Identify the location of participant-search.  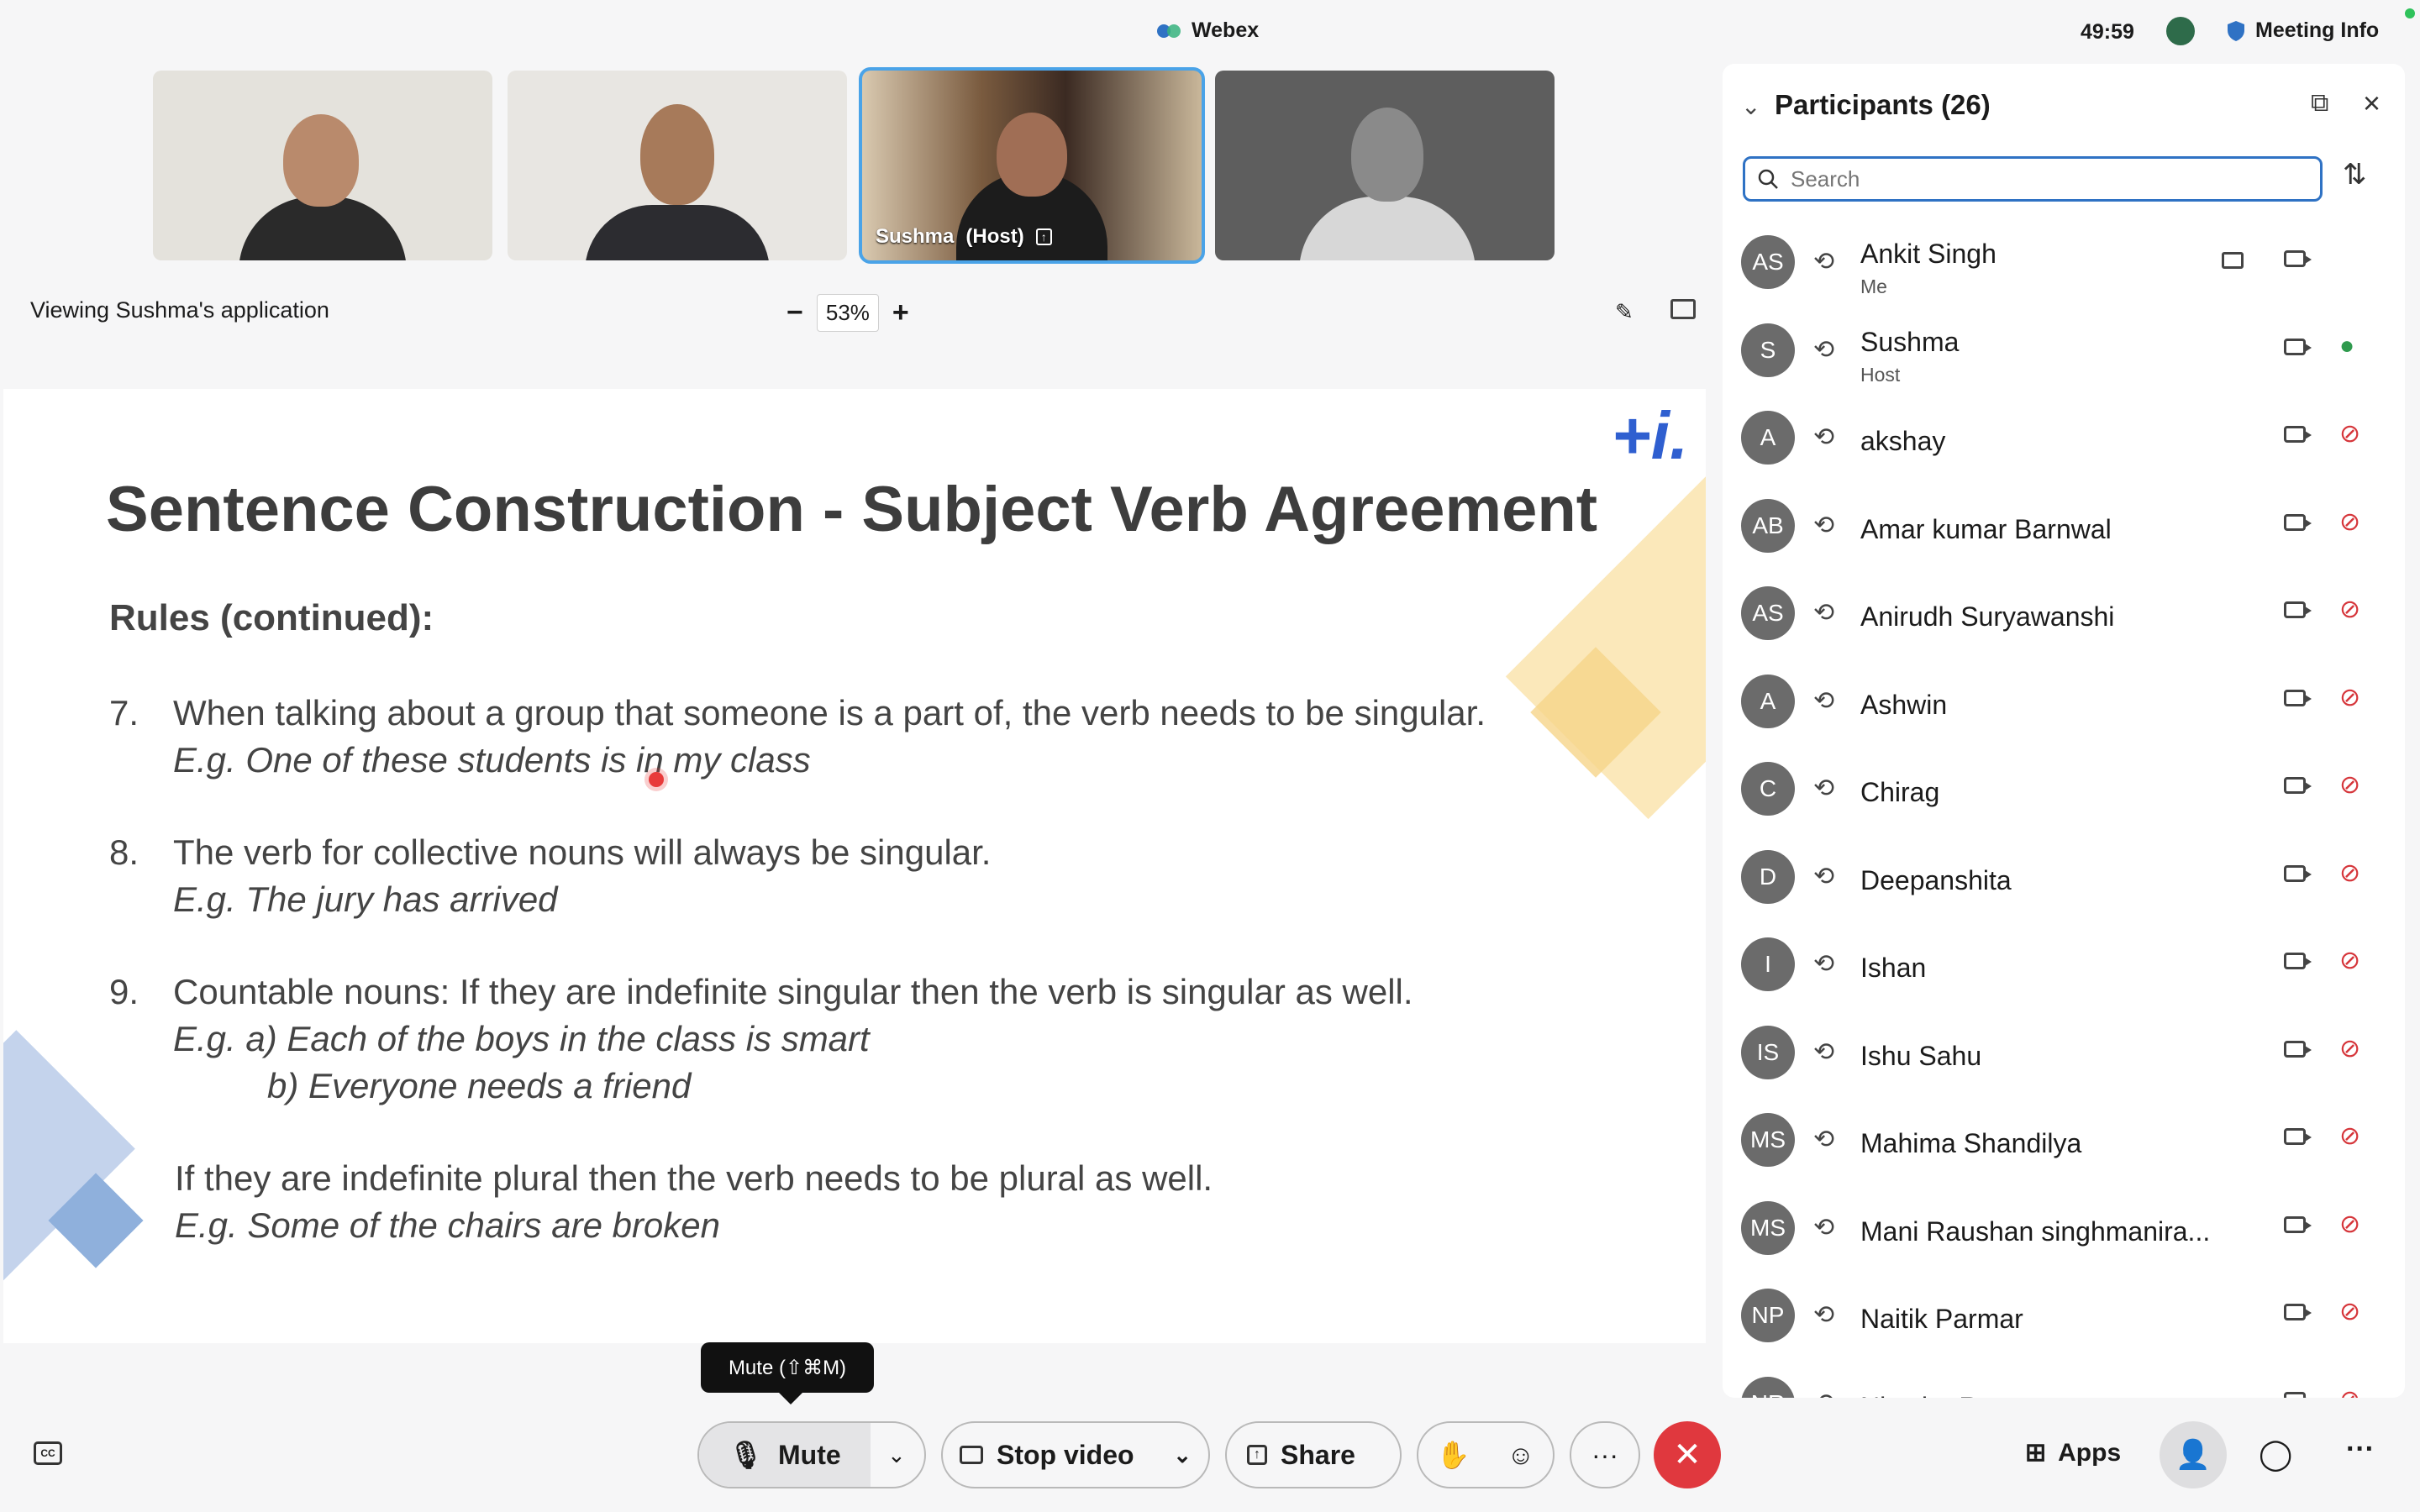
(2033, 179).